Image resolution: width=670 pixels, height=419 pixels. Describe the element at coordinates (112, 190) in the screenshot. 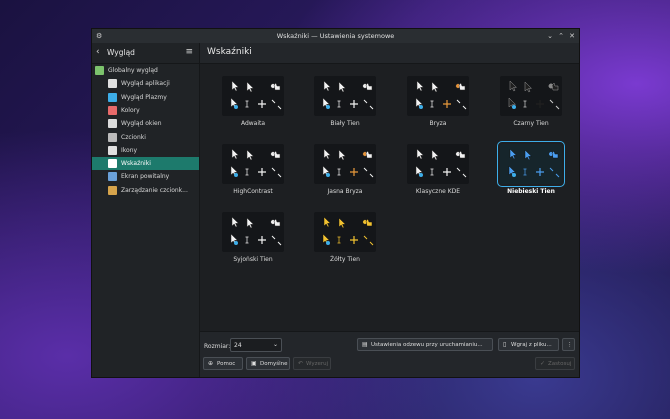

I see `font-manager-icon` at that location.